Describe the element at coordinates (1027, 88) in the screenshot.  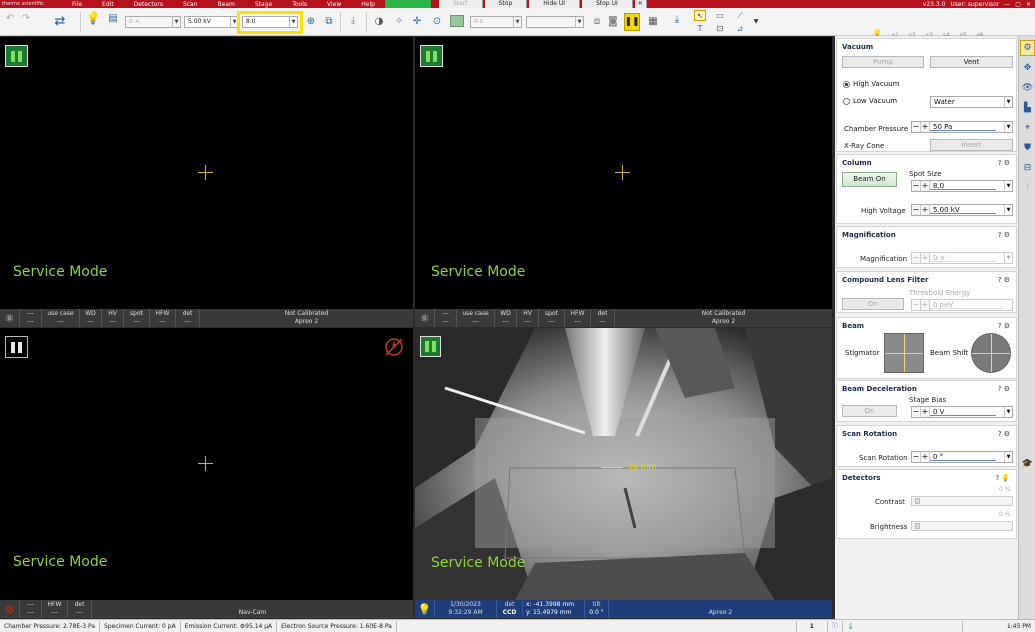
I see `view-page-icon: 👁` at that location.